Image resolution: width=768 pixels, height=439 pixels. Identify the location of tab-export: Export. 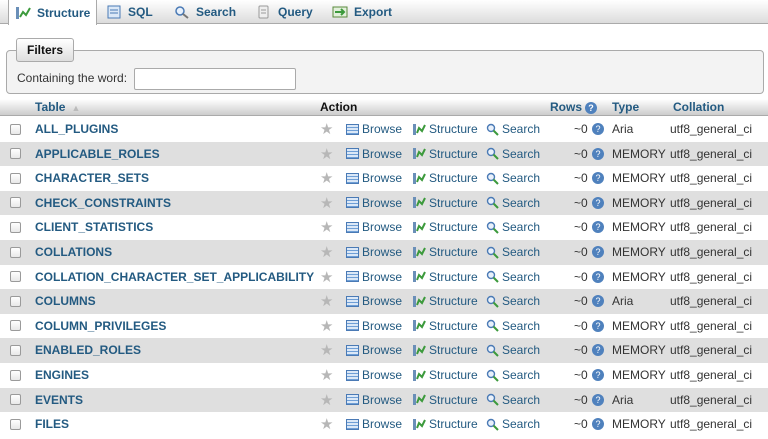
(362, 12).